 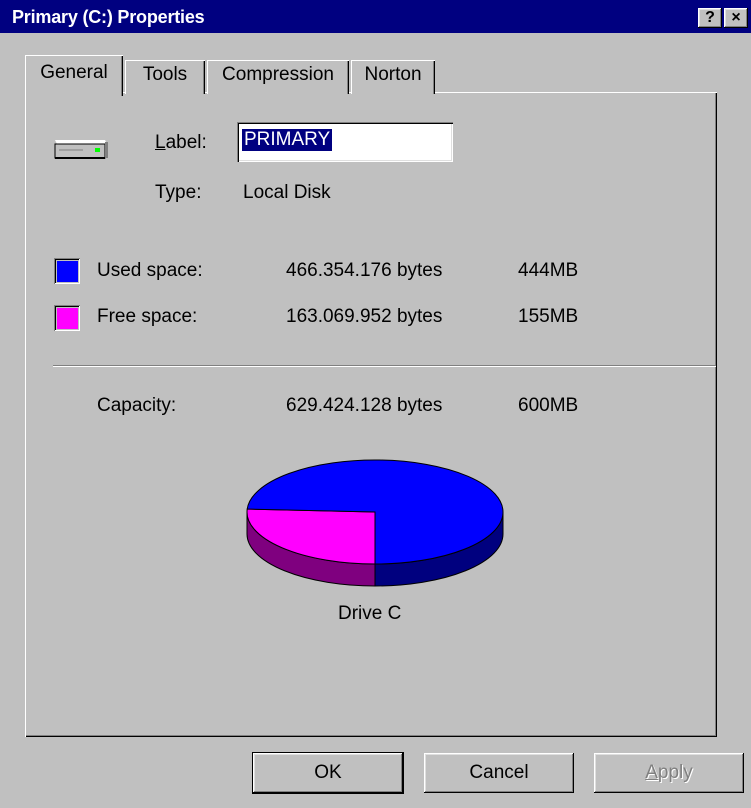 What do you see at coordinates (178, 192) in the screenshot?
I see `type-caption: Type:` at bounding box center [178, 192].